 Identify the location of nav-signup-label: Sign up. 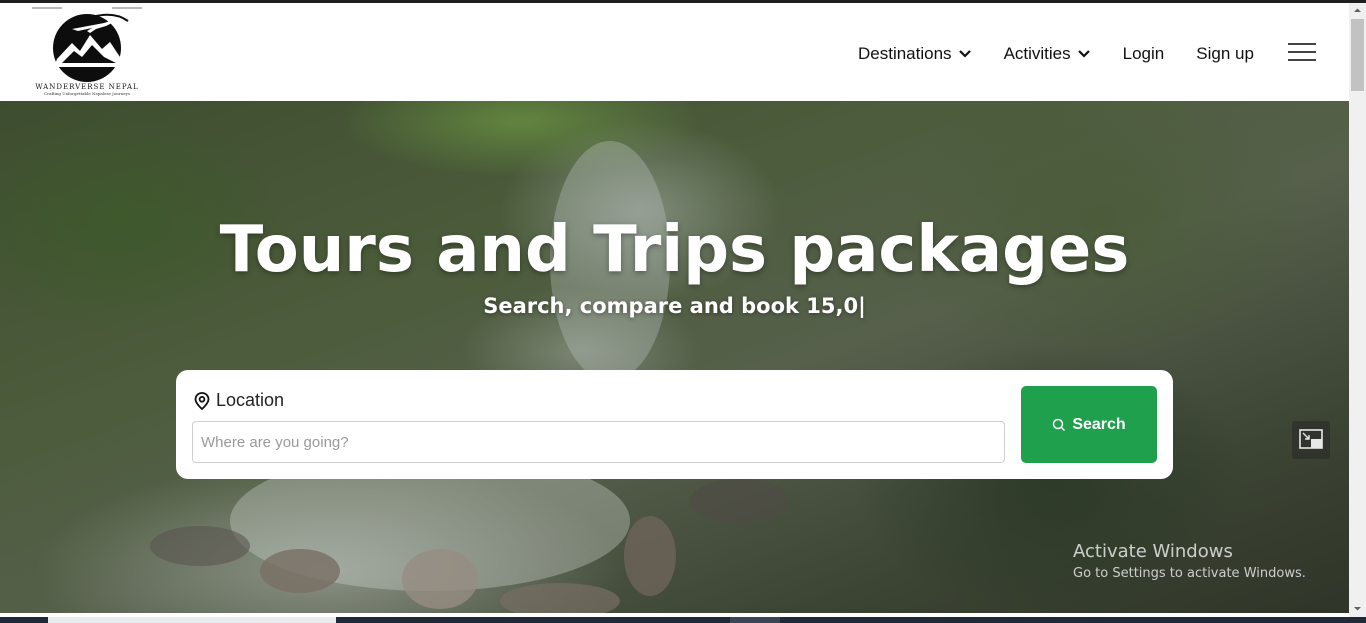
(1225, 53).